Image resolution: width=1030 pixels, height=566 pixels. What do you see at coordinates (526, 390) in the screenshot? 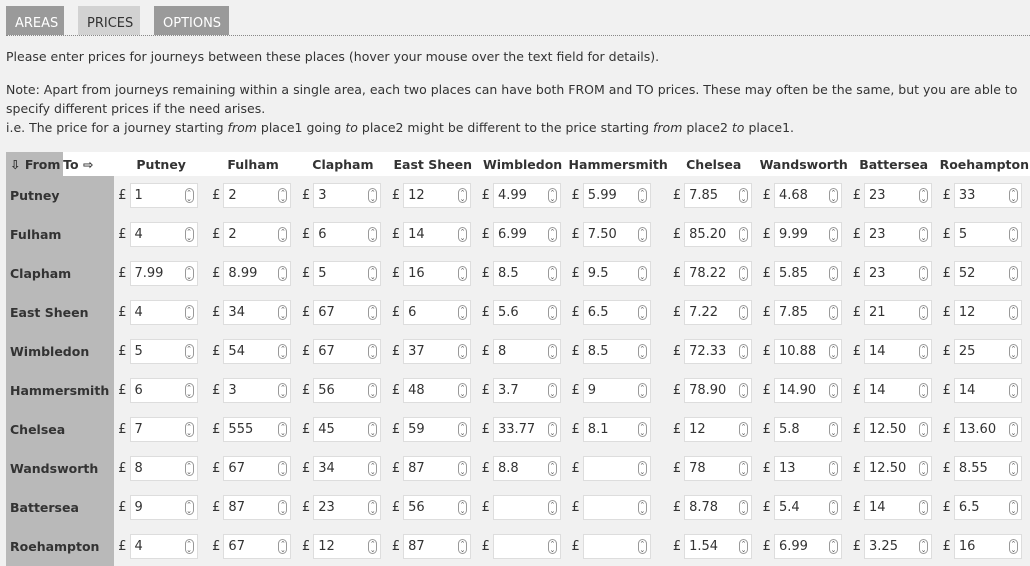
I see `price-input: 3.7 ⌃ ⌄` at bounding box center [526, 390].